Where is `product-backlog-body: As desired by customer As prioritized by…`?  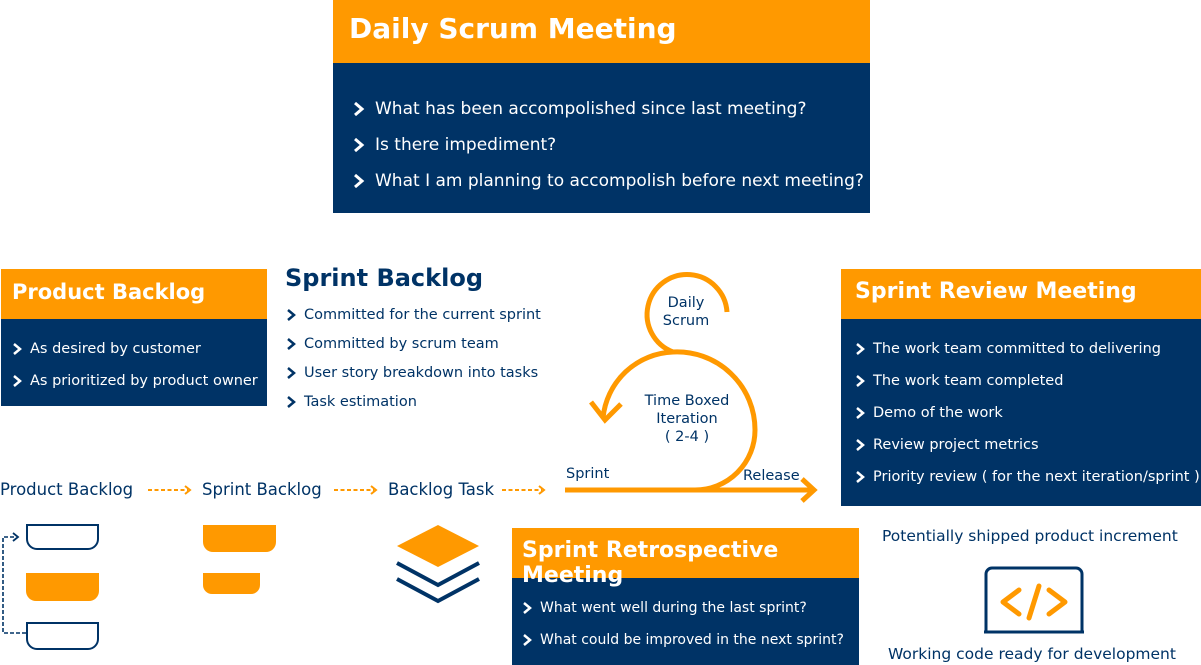 product-backlog-body: As desired by customer As prioritized by… is located at coordinates (134, 362).